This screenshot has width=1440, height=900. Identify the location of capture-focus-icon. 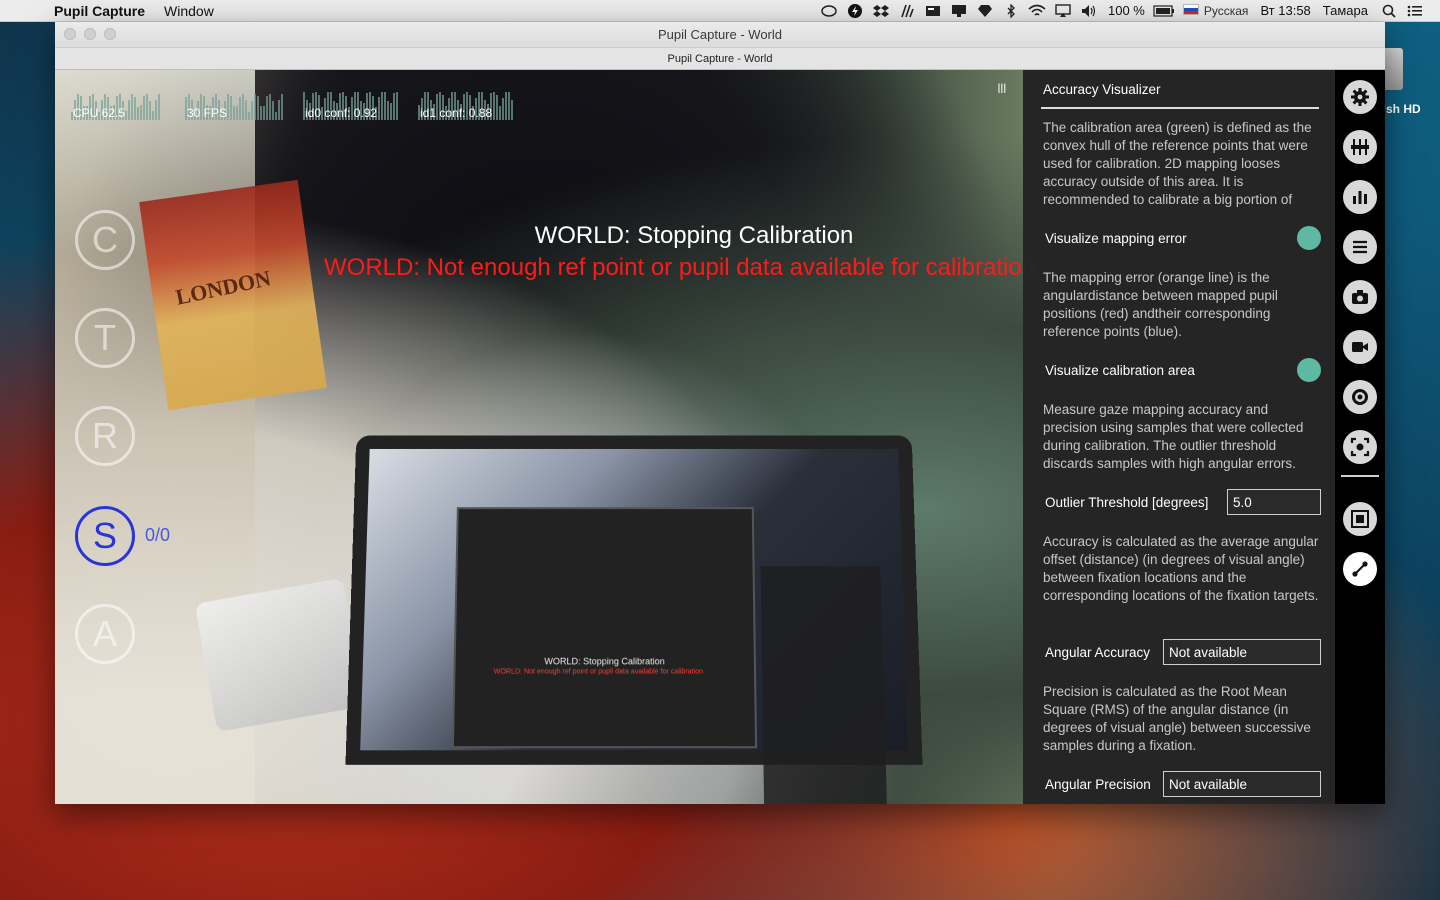
(1360, 447).